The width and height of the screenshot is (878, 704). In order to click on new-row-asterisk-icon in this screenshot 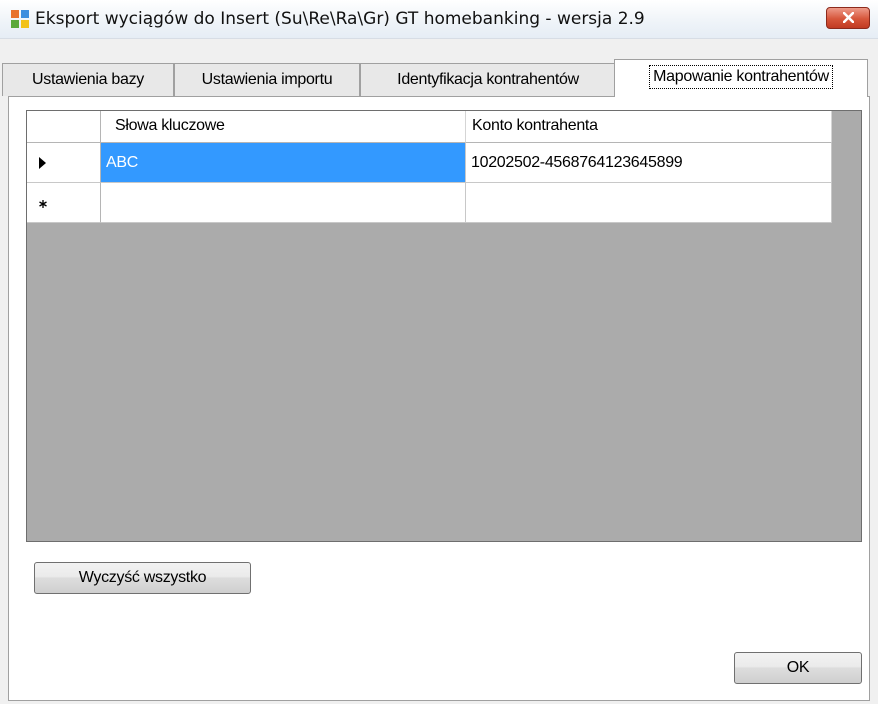, I will do `click(43, 204)`.